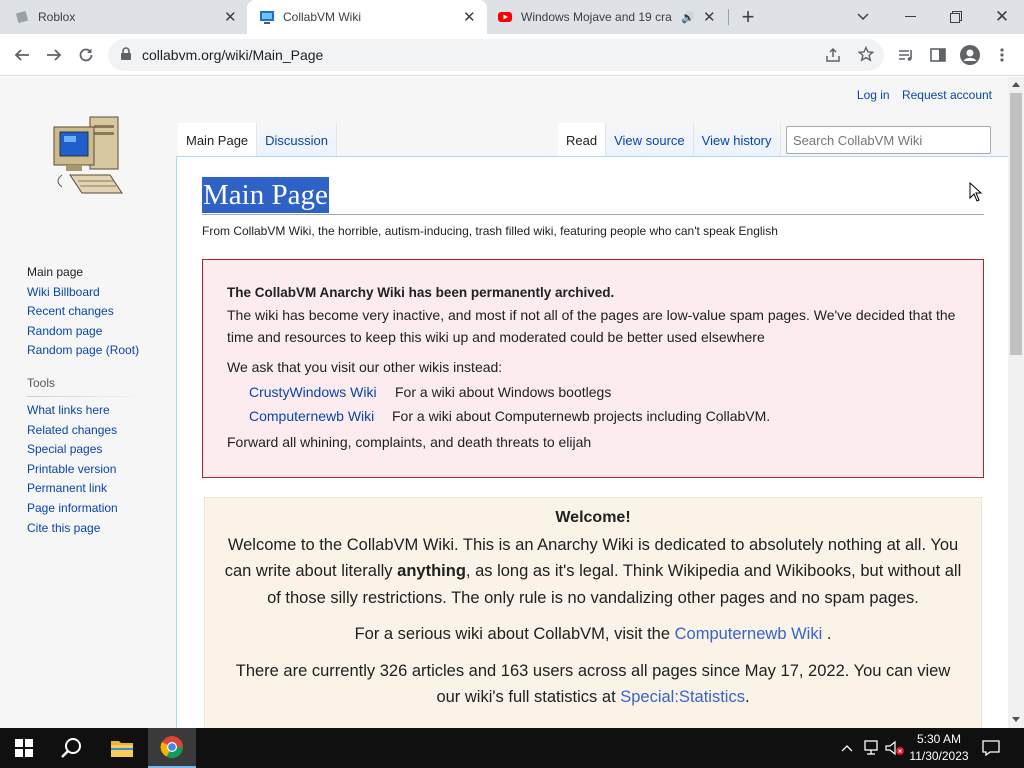  Describe the element at coordinates (866, 54) in the screenshot. I see `star-icon` at that location.